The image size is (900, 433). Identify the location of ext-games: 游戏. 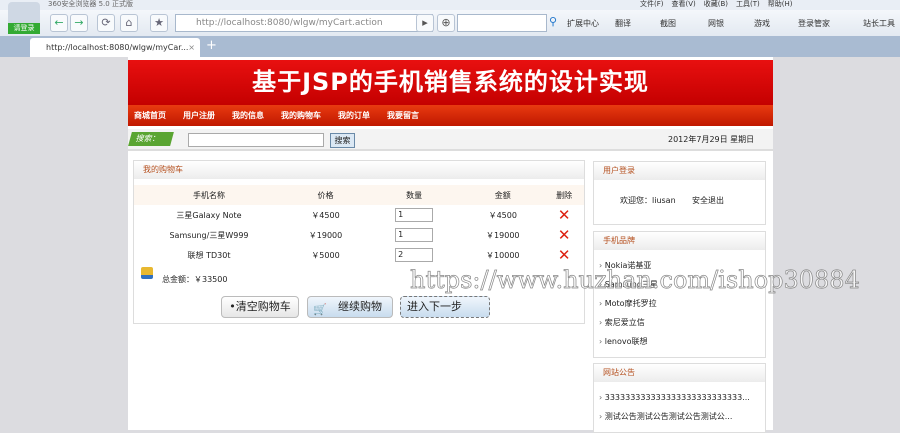
(762, 23).